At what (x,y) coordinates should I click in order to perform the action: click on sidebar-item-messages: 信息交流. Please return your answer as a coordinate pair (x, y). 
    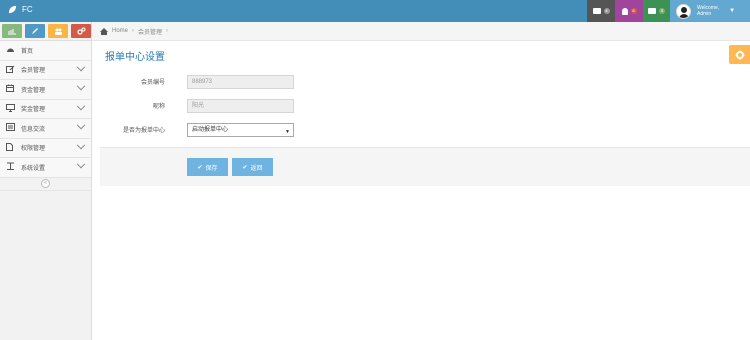
    Looking at the image, I should click on (45, 129).